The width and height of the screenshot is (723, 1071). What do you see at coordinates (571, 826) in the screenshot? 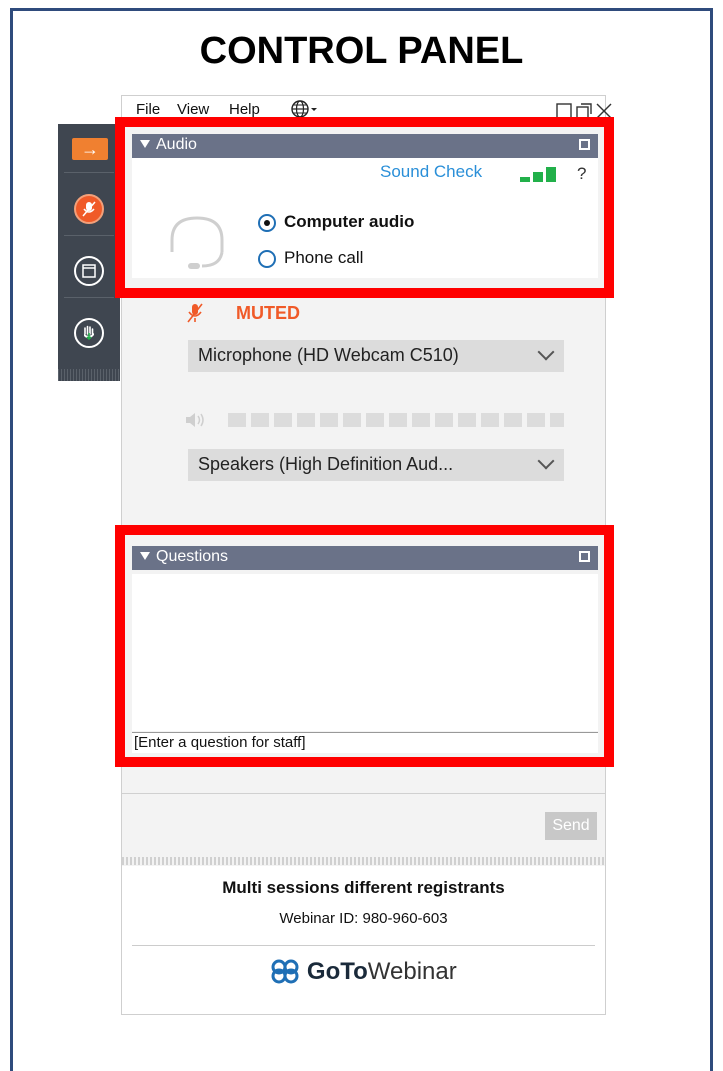
I see `send-button: Send` at bounding box center [571, 826].